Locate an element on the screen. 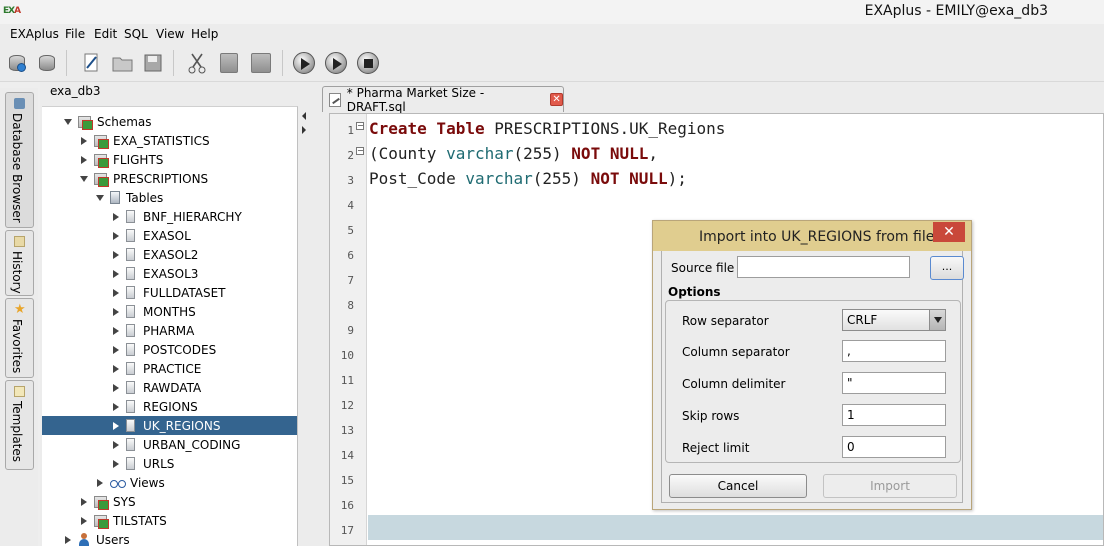  tree-node-label: Users is located at coordinates (113, 539).